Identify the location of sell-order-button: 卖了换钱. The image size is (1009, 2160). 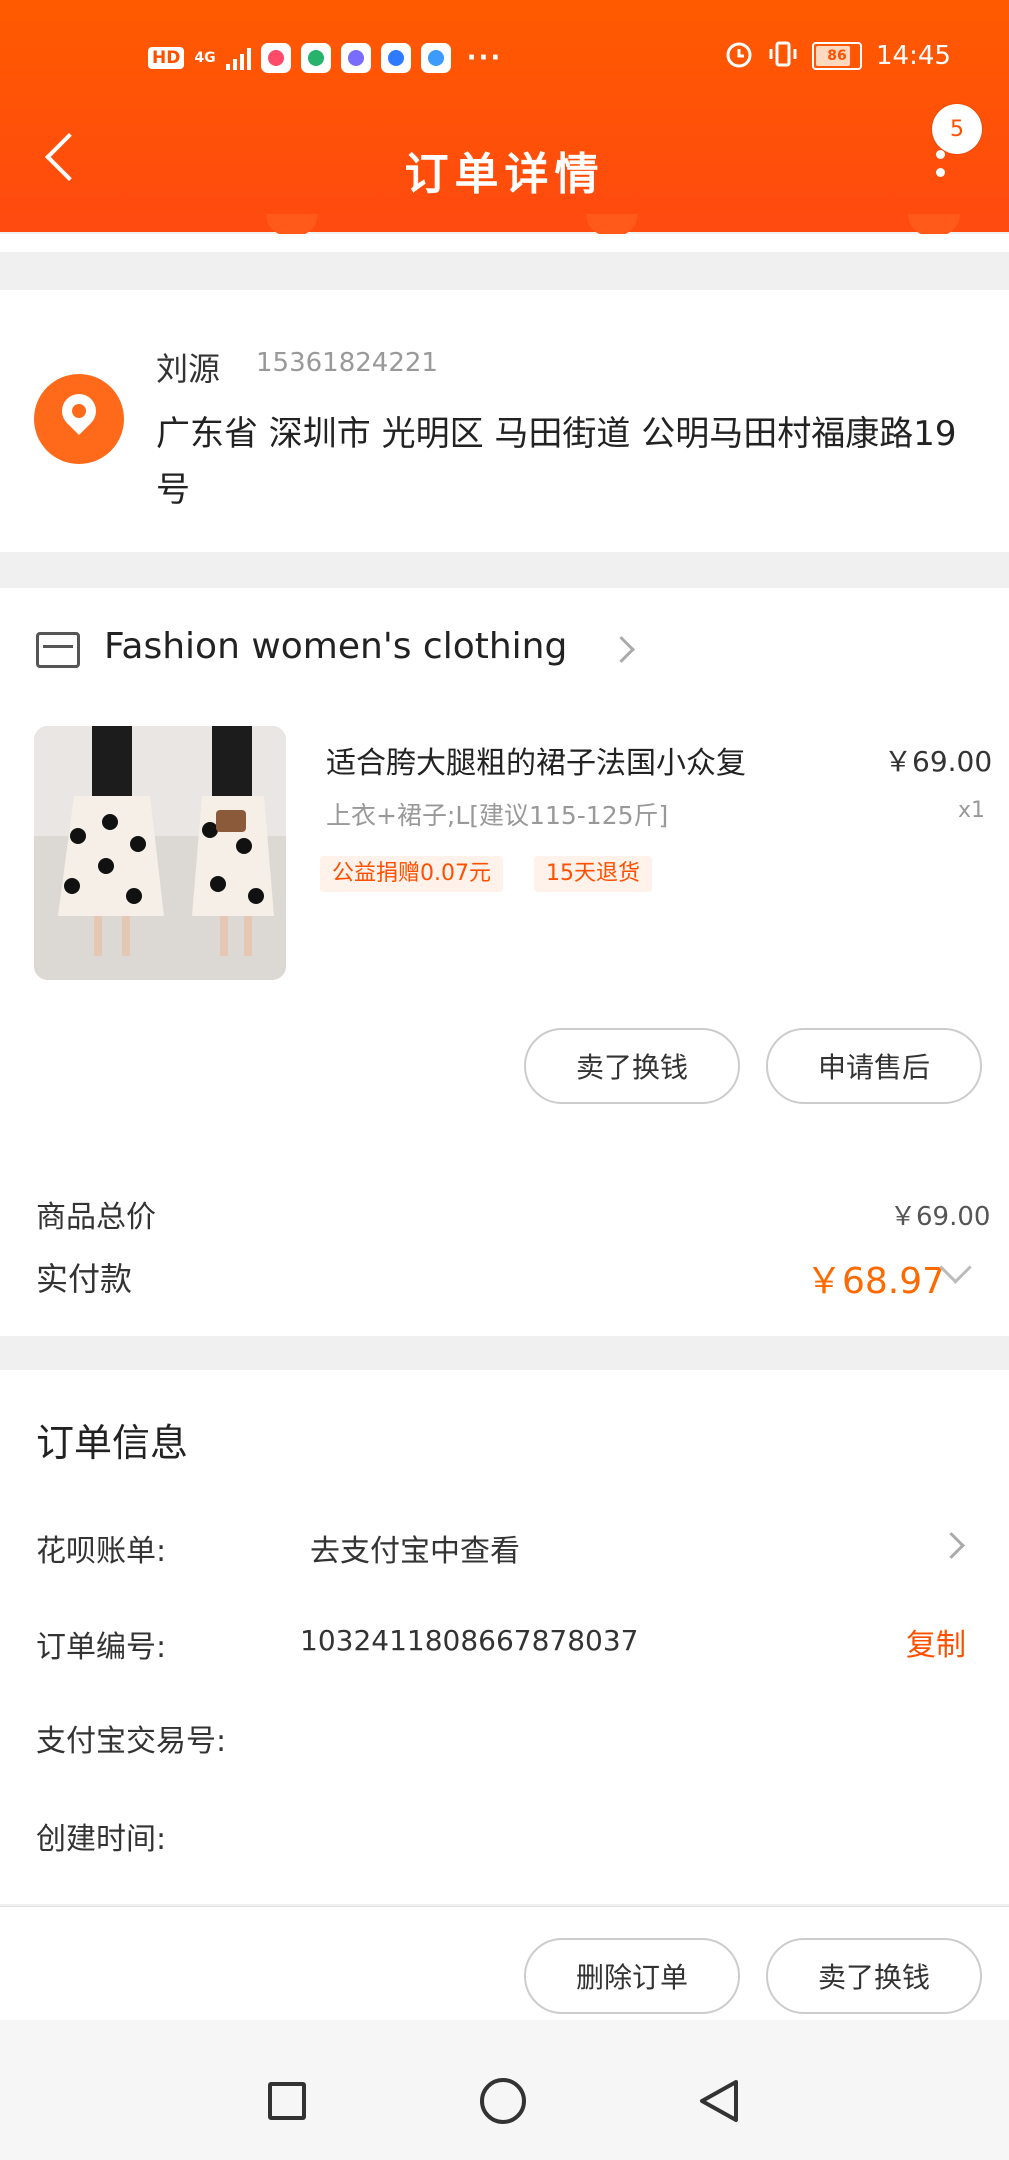
(874, 1976).